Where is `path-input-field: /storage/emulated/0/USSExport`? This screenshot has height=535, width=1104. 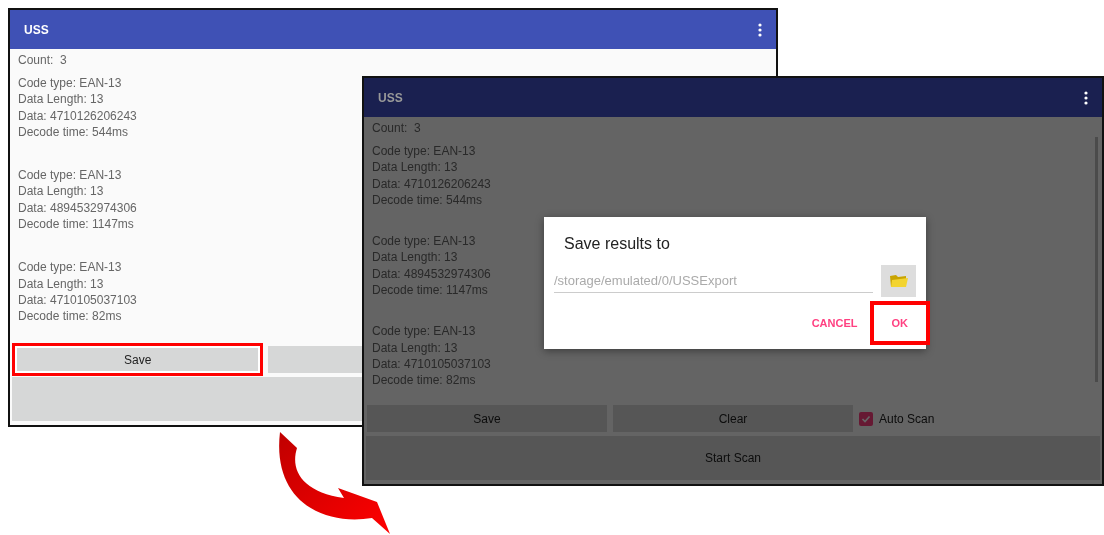
path-input-field: /storage/emulated/0/USSExport is located at coordinates (713, 281).